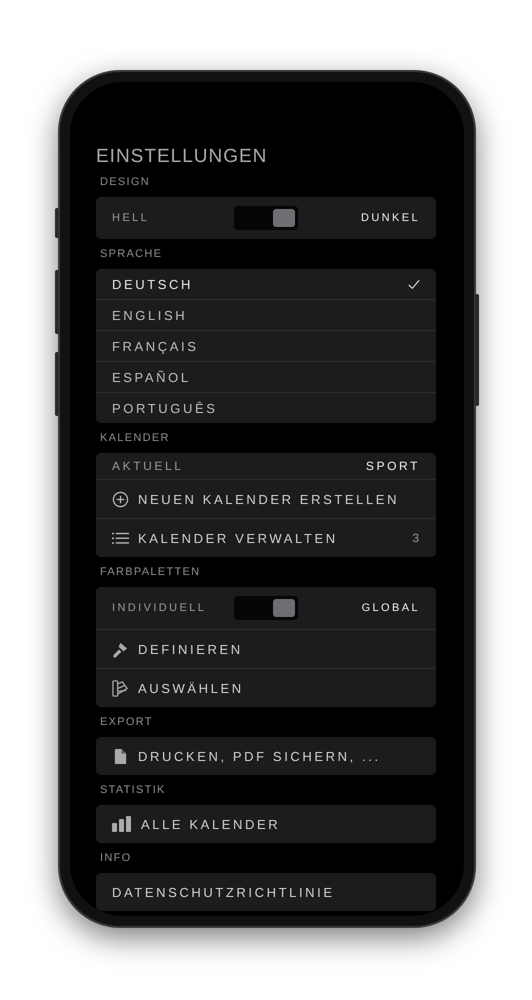 This screenshot has width=532, height=1000. Describe the element at coordinates (182, 157) in the screenshot. I see `page-title: EINSTELLUNGEN` at that location.